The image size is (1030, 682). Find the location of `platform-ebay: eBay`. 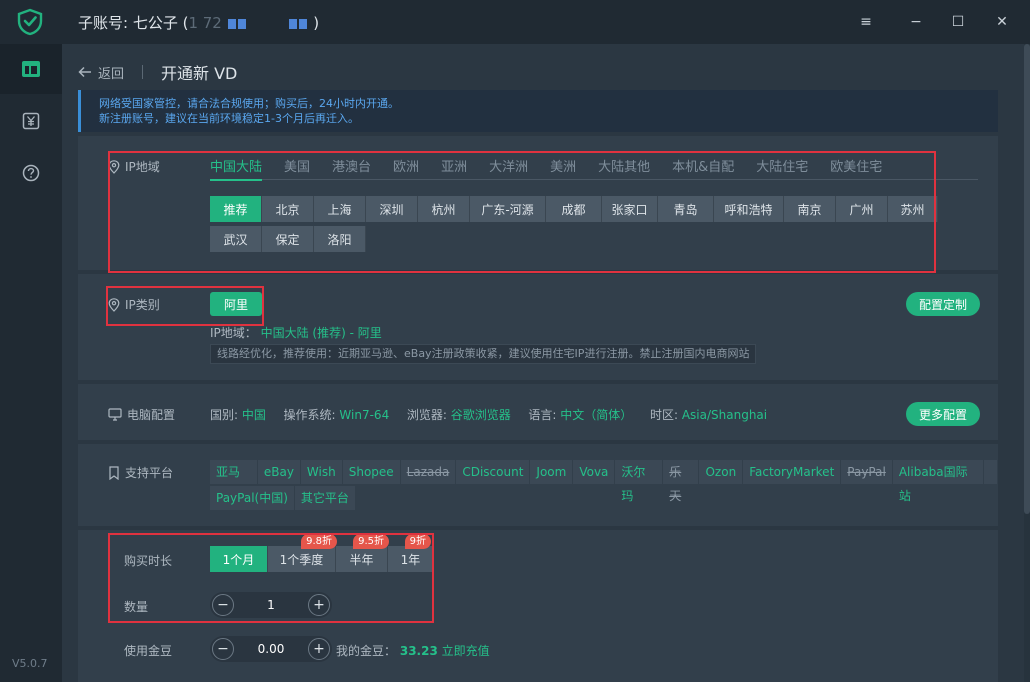

platform-ebay: eBay is located at coordinates (279, 472).